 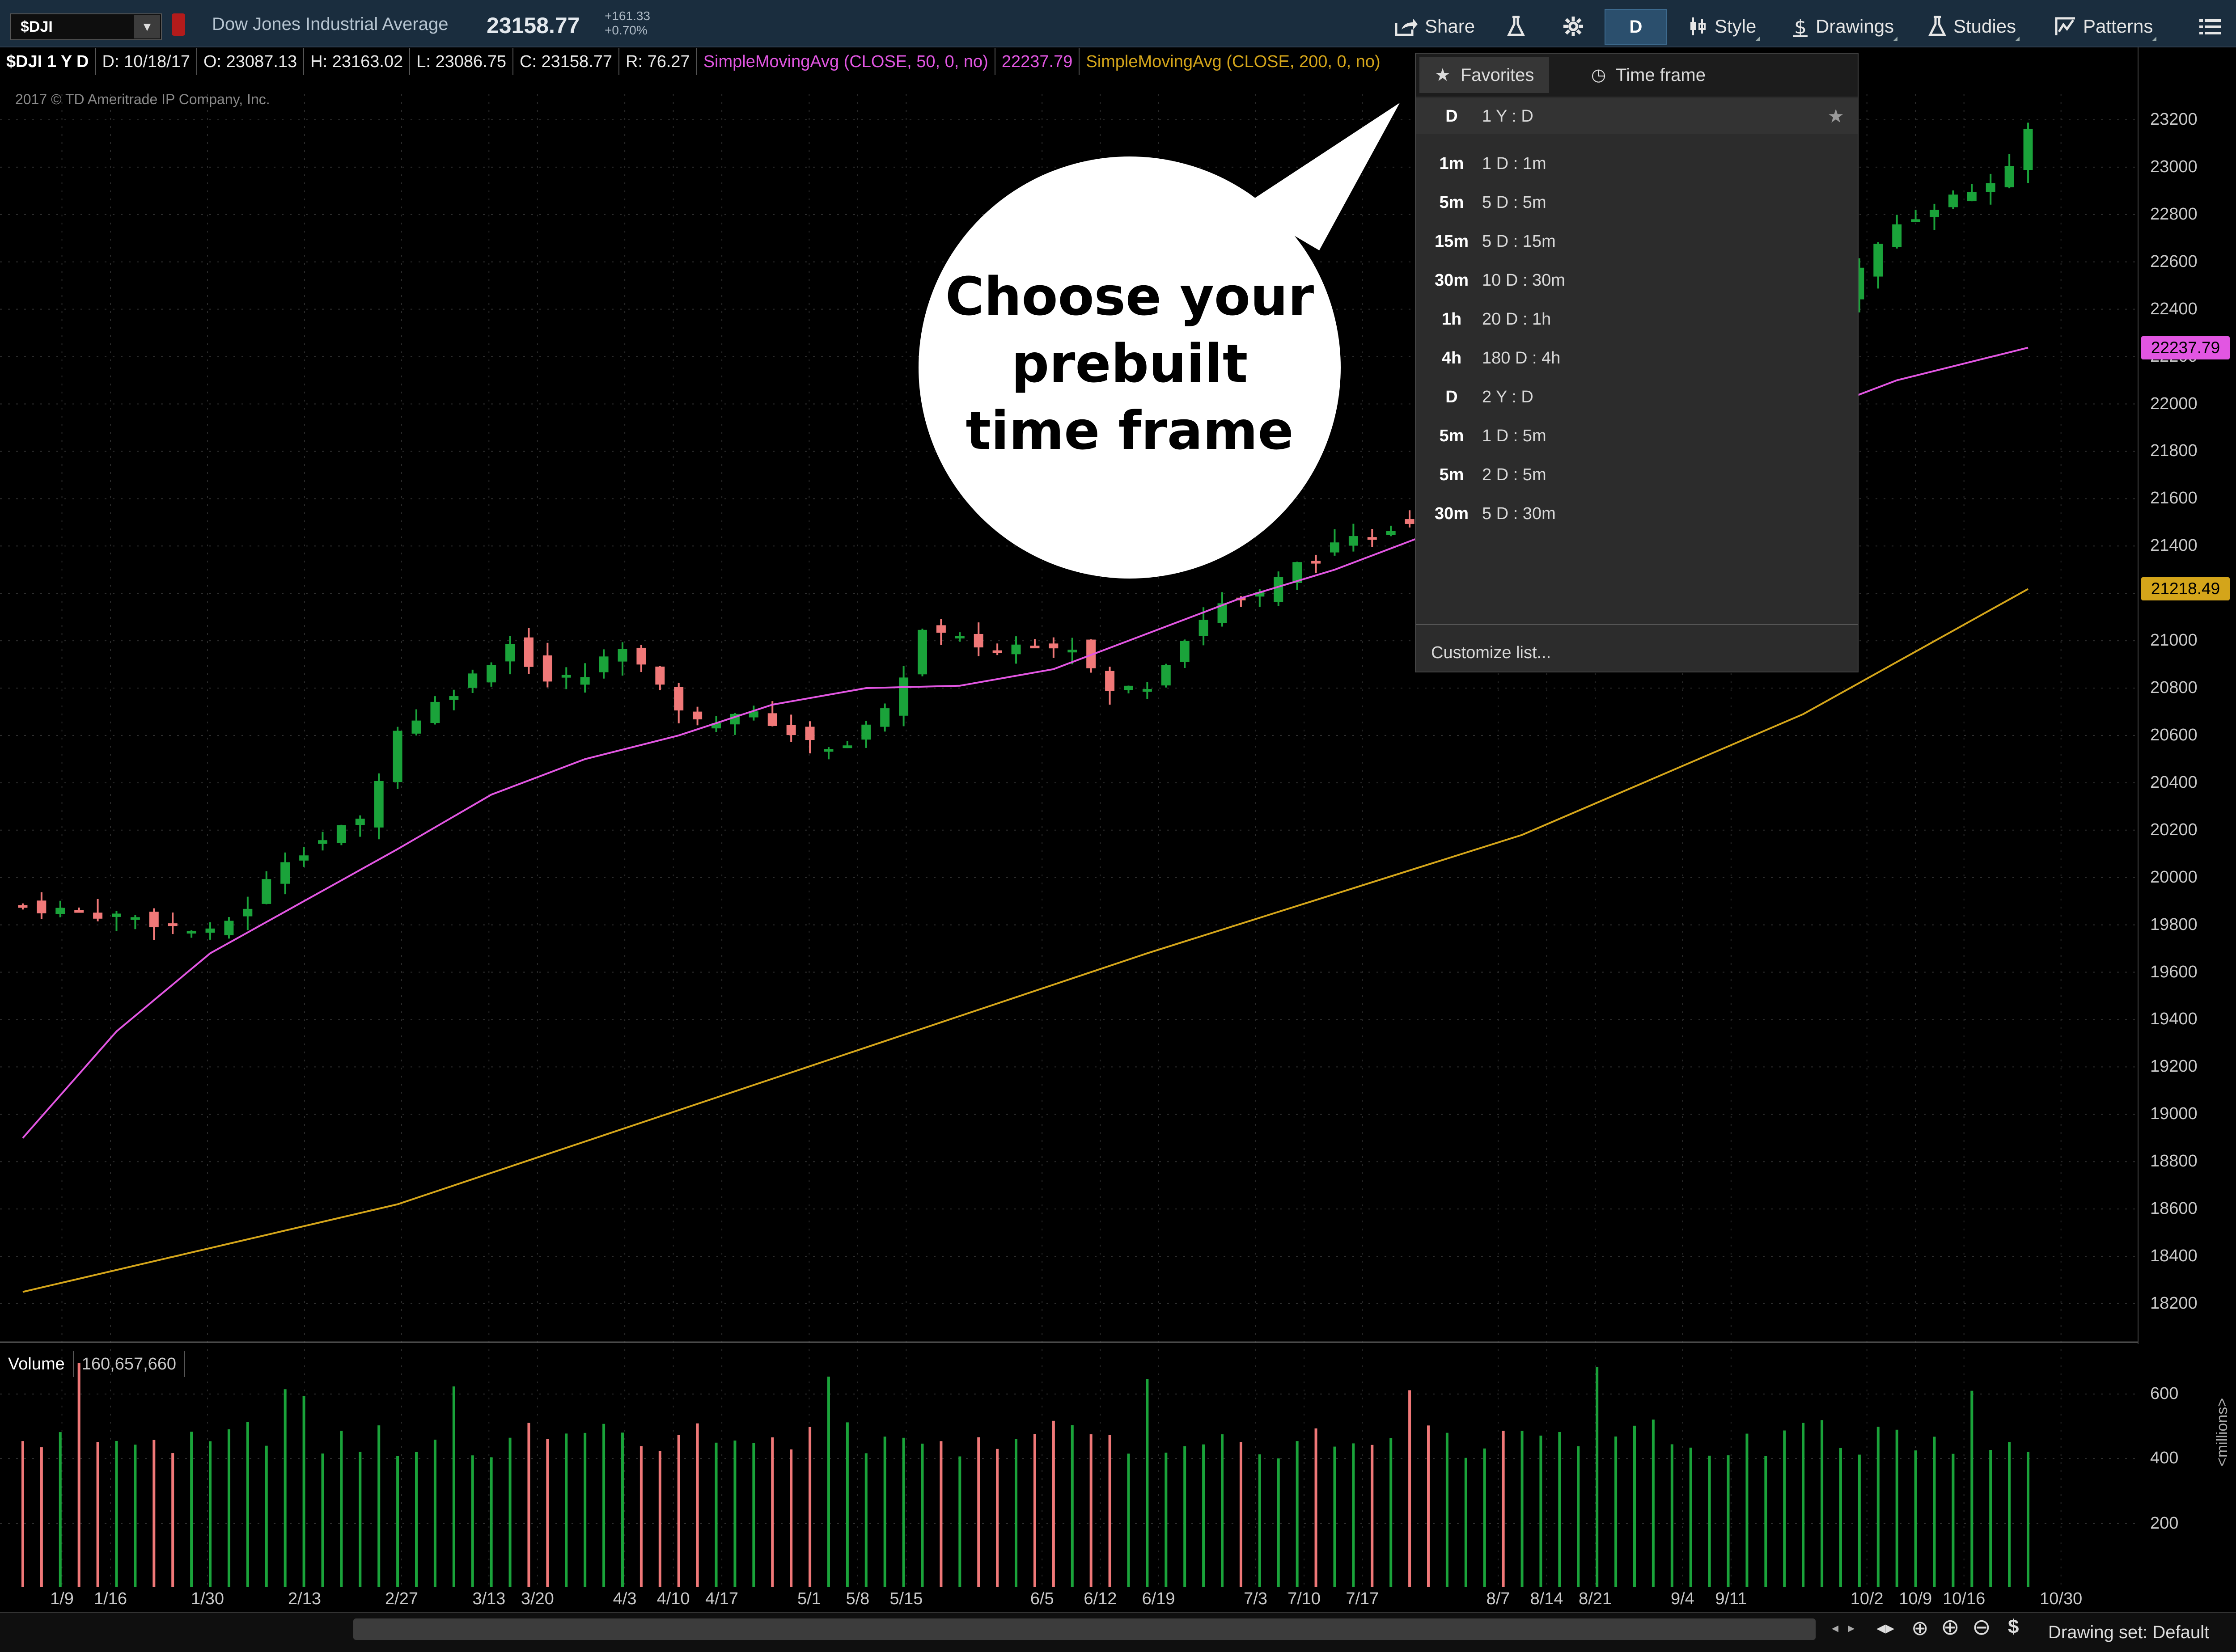 I want to click on callout-text: Choose your prebuilt time frame, so click(x=1130, y=363).